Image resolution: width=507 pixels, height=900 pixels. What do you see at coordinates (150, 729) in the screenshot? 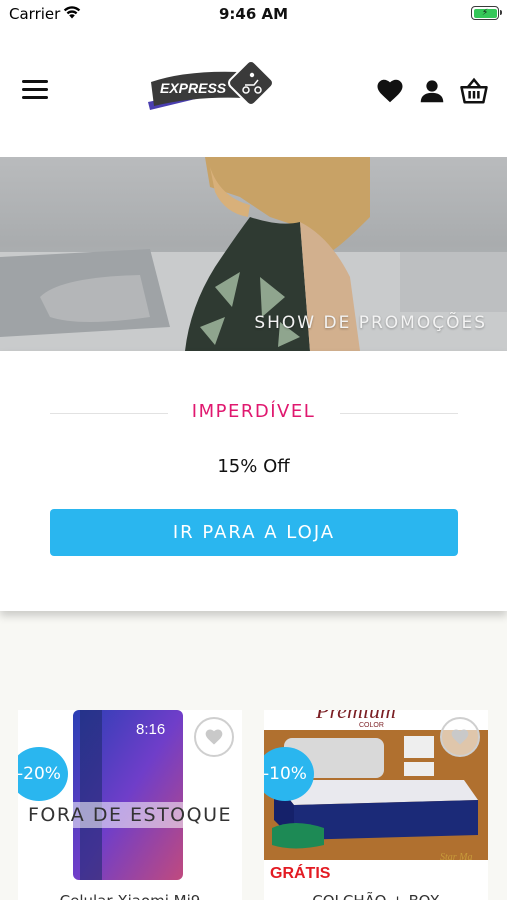
I see `phone-screen-time: 8:16` at bounding box center [150, 729].